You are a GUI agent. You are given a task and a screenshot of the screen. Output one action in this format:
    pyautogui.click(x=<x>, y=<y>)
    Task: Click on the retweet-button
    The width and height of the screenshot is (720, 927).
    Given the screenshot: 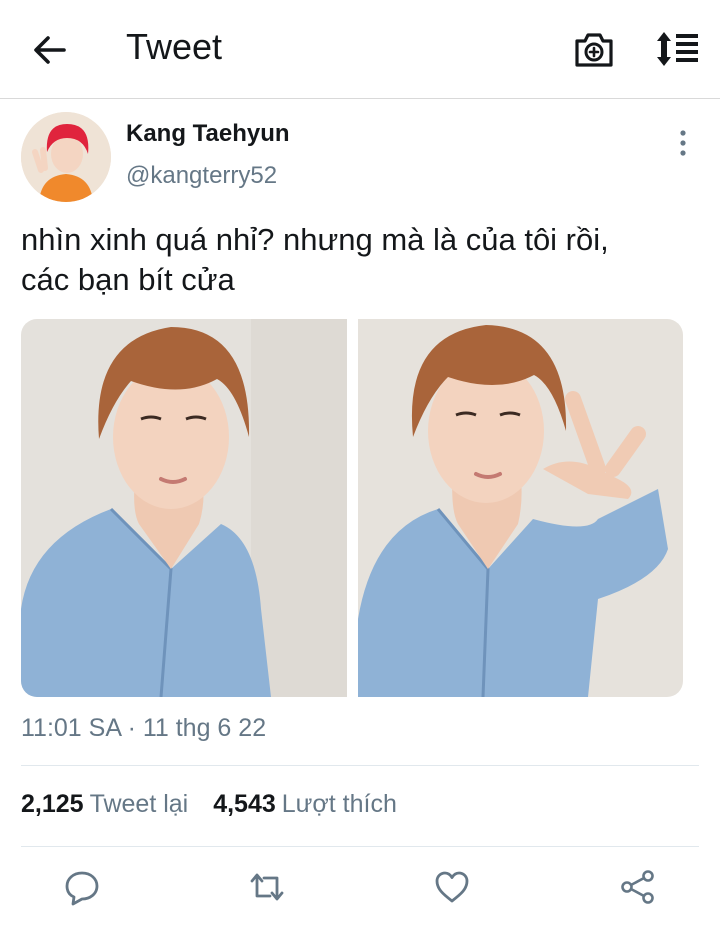 What is the action you would take?
    pyautogui.click(x=267, y=887)
    